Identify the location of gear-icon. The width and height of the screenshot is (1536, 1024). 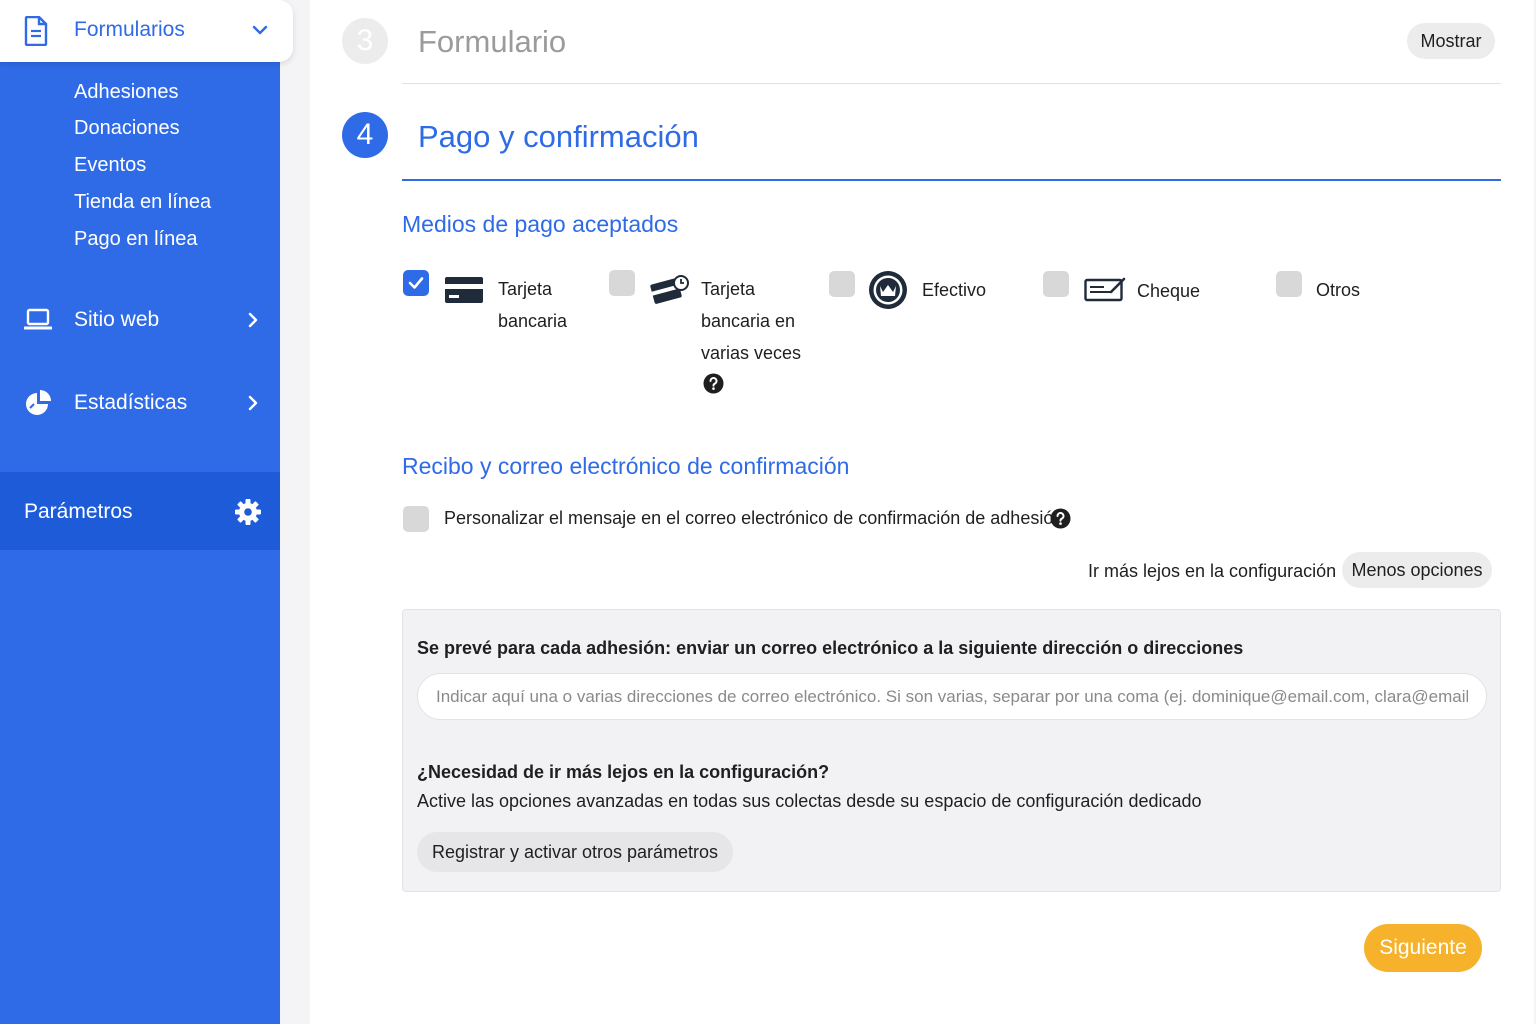
(248, 512).